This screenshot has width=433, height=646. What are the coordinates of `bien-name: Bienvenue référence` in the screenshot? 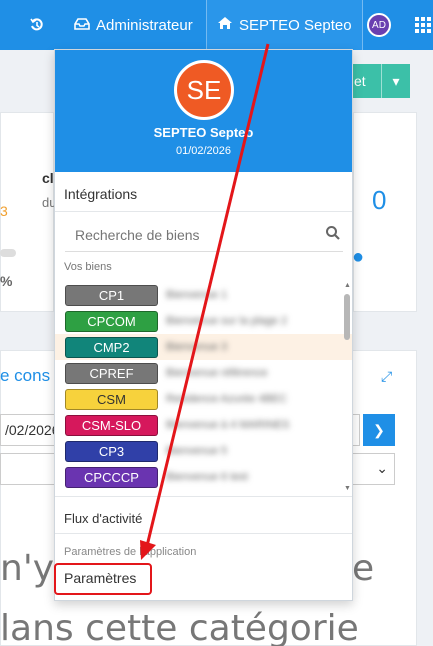 It's located at (217, 373).